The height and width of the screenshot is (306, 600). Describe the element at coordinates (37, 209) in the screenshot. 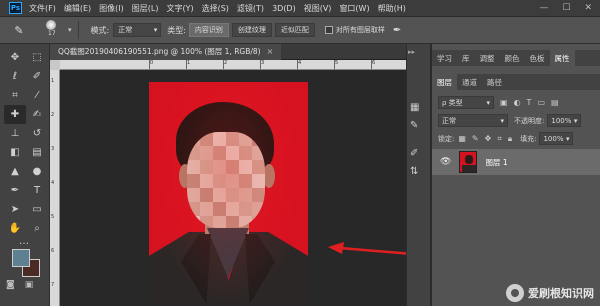

I see `shape-icon: ▭` at that location.